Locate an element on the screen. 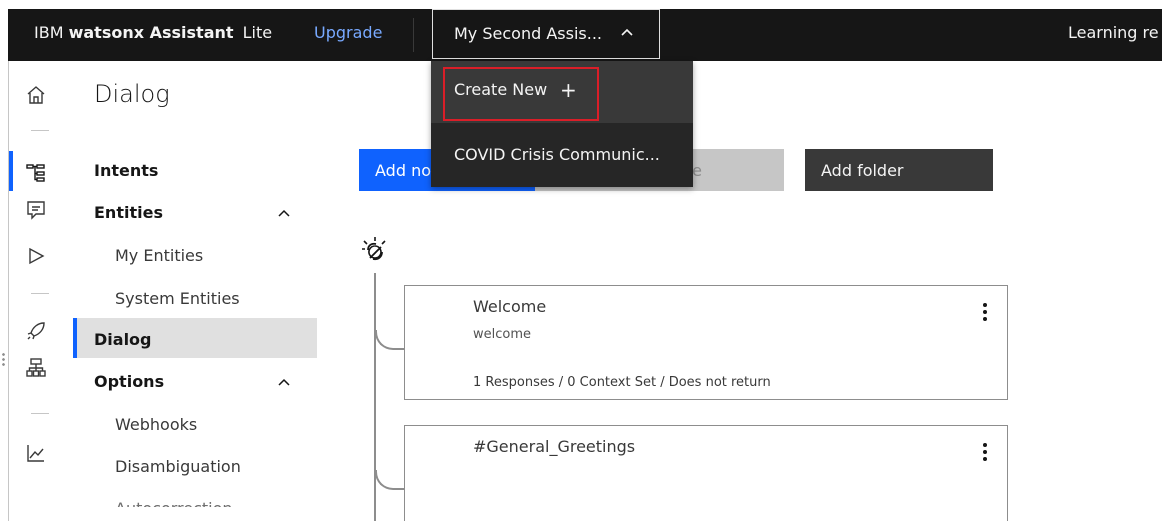 Image resolution: width=1162 pixels, height=521 pixels. brand-prefix: IBM is located at coordinates (49, 32).